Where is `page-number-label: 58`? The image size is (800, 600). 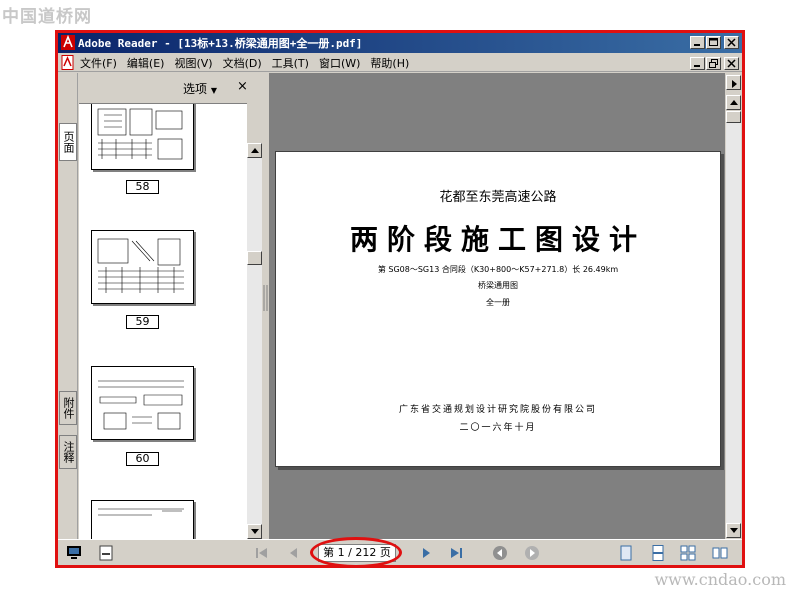 page-number-label: 58 is located at coordinates (142, 187).